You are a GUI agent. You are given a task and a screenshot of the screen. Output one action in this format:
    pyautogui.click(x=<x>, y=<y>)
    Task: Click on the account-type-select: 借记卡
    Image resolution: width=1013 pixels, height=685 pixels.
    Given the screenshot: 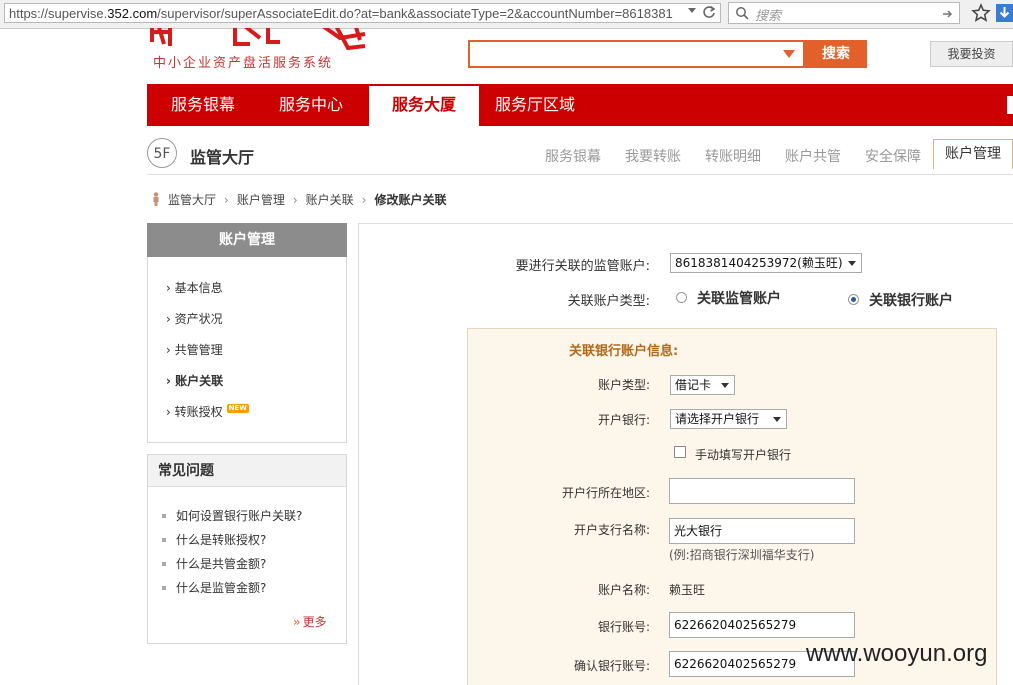 What is the action you would take?
    pyautogui.click(x=702, y=385)
    